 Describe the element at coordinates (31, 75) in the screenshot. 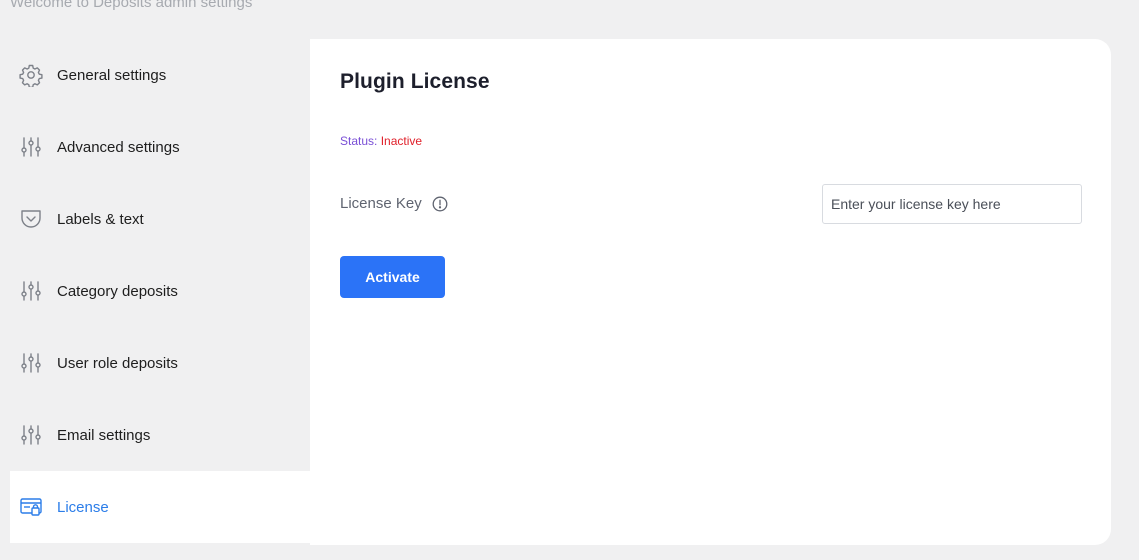

I see `gear-icon` at that location.